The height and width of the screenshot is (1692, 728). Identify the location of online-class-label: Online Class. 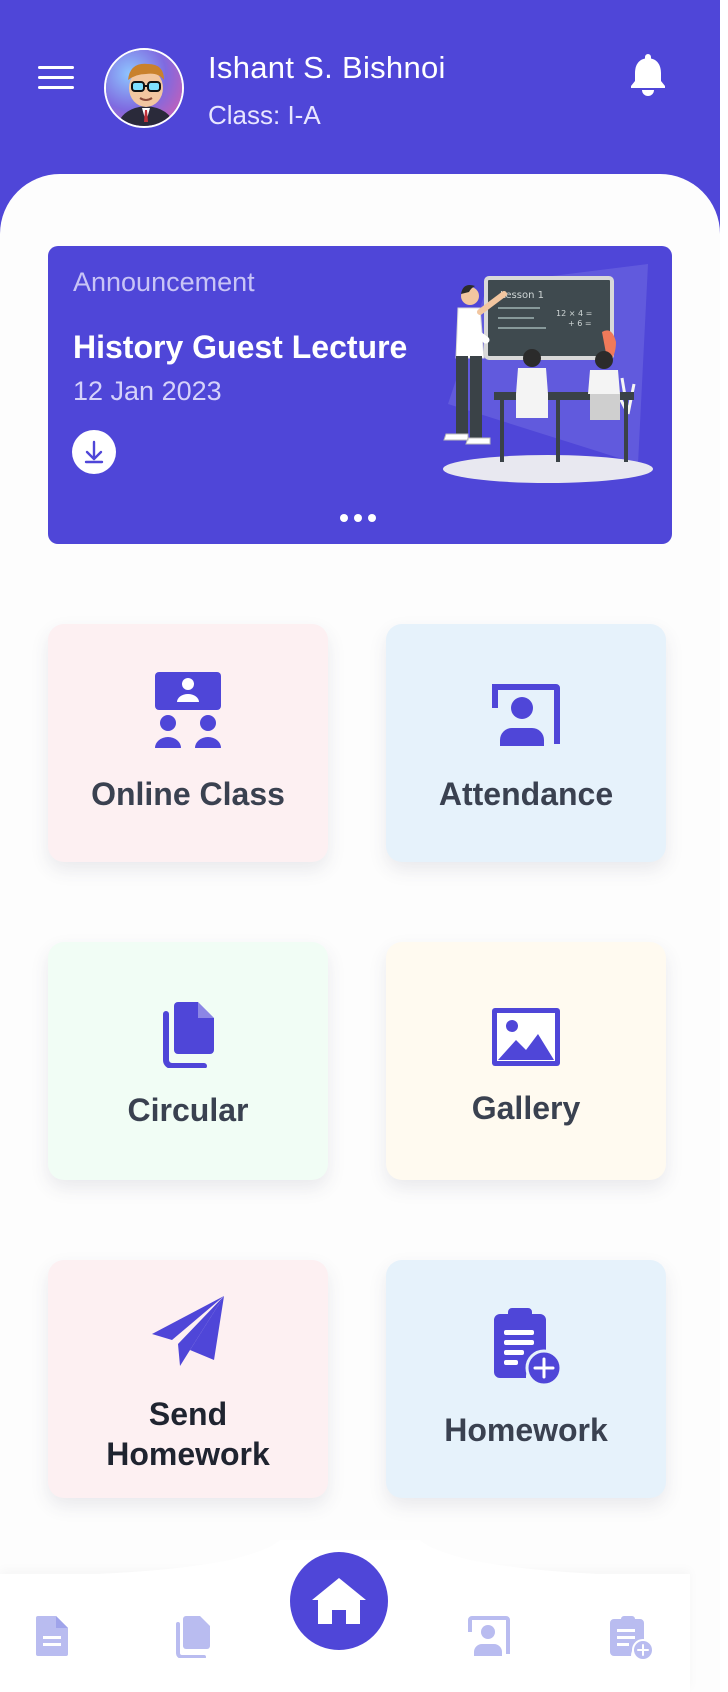
(188, 794).